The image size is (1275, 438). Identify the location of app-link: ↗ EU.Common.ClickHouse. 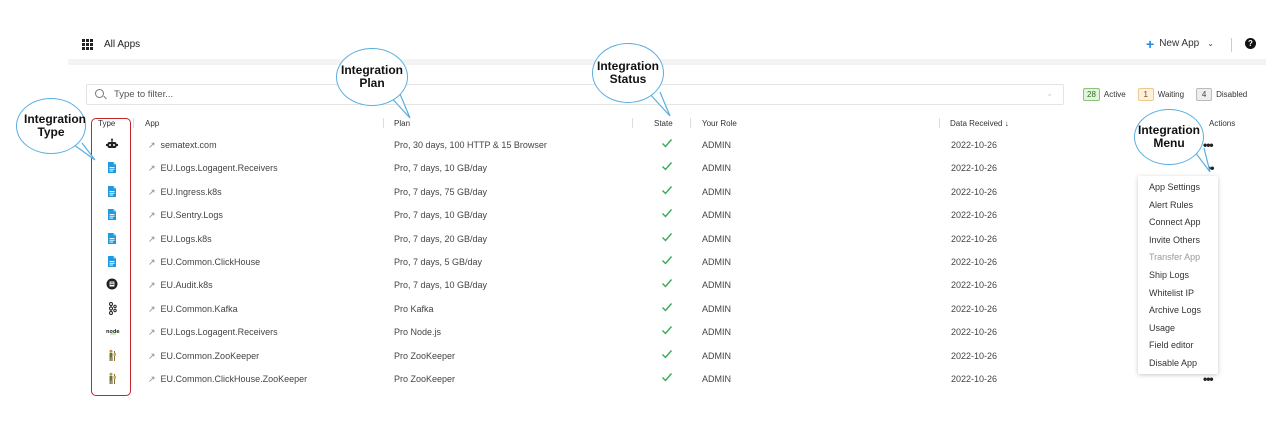
(204, 262).